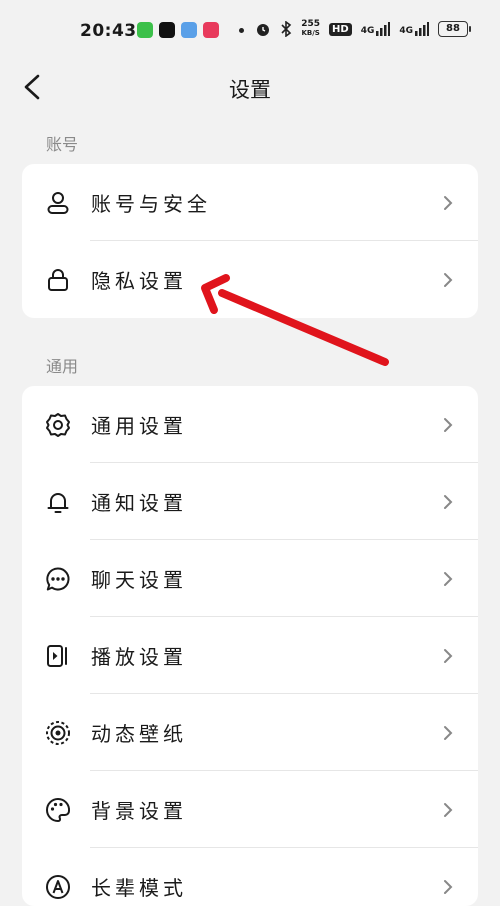 This screenshot has width=500, height=906. What do you see at coordinates (139, 281) in the screenshot?
I see `row-label: 隐私设置` at bounding box center [139, 281].